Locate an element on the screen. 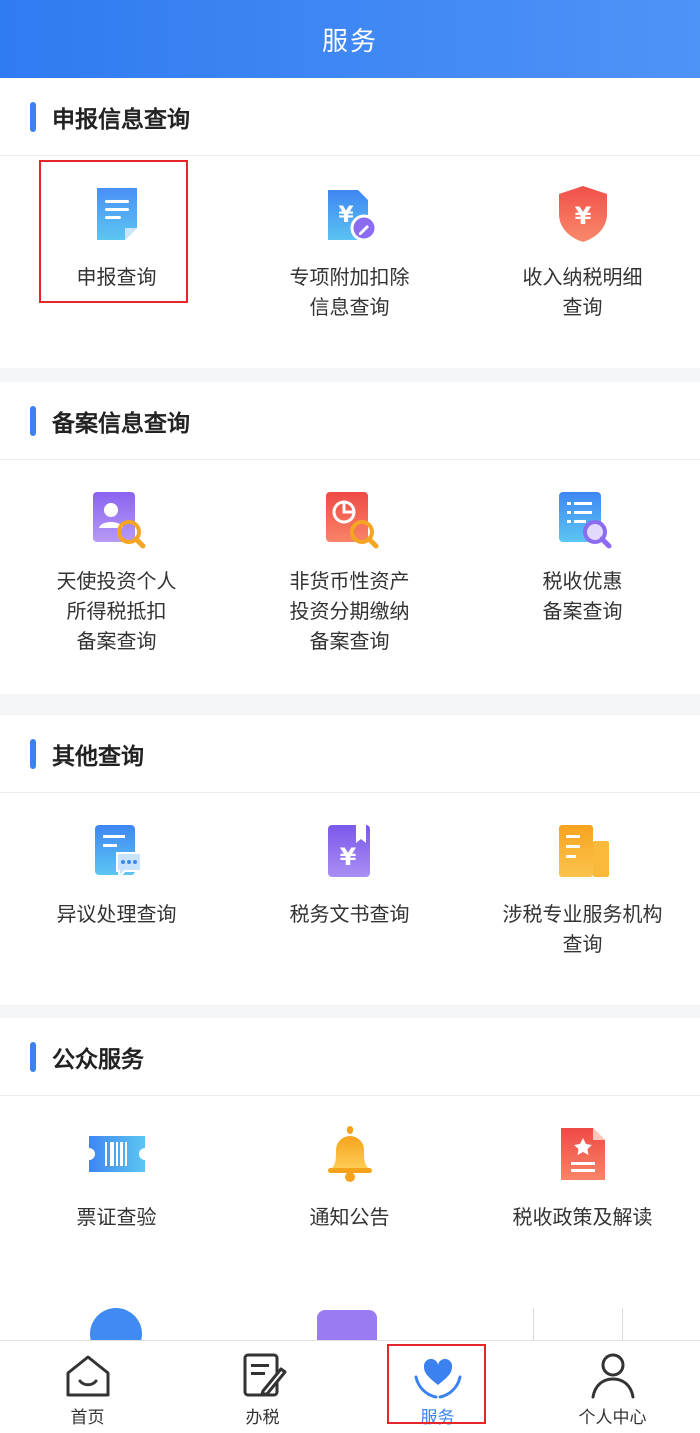 The image size is (700, 1433). section-title: 公众服务 is located at coordinates (98, 1059).